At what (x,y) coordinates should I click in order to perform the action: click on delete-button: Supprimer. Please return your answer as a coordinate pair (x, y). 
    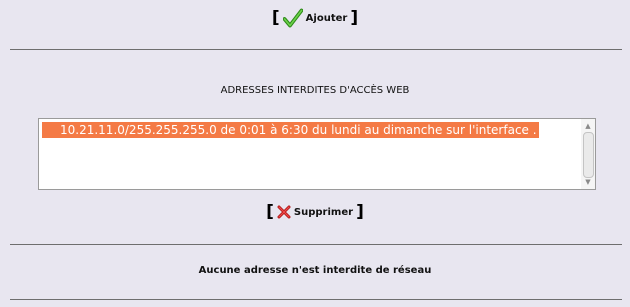
    Looking at the image, I should click on (315, 212).